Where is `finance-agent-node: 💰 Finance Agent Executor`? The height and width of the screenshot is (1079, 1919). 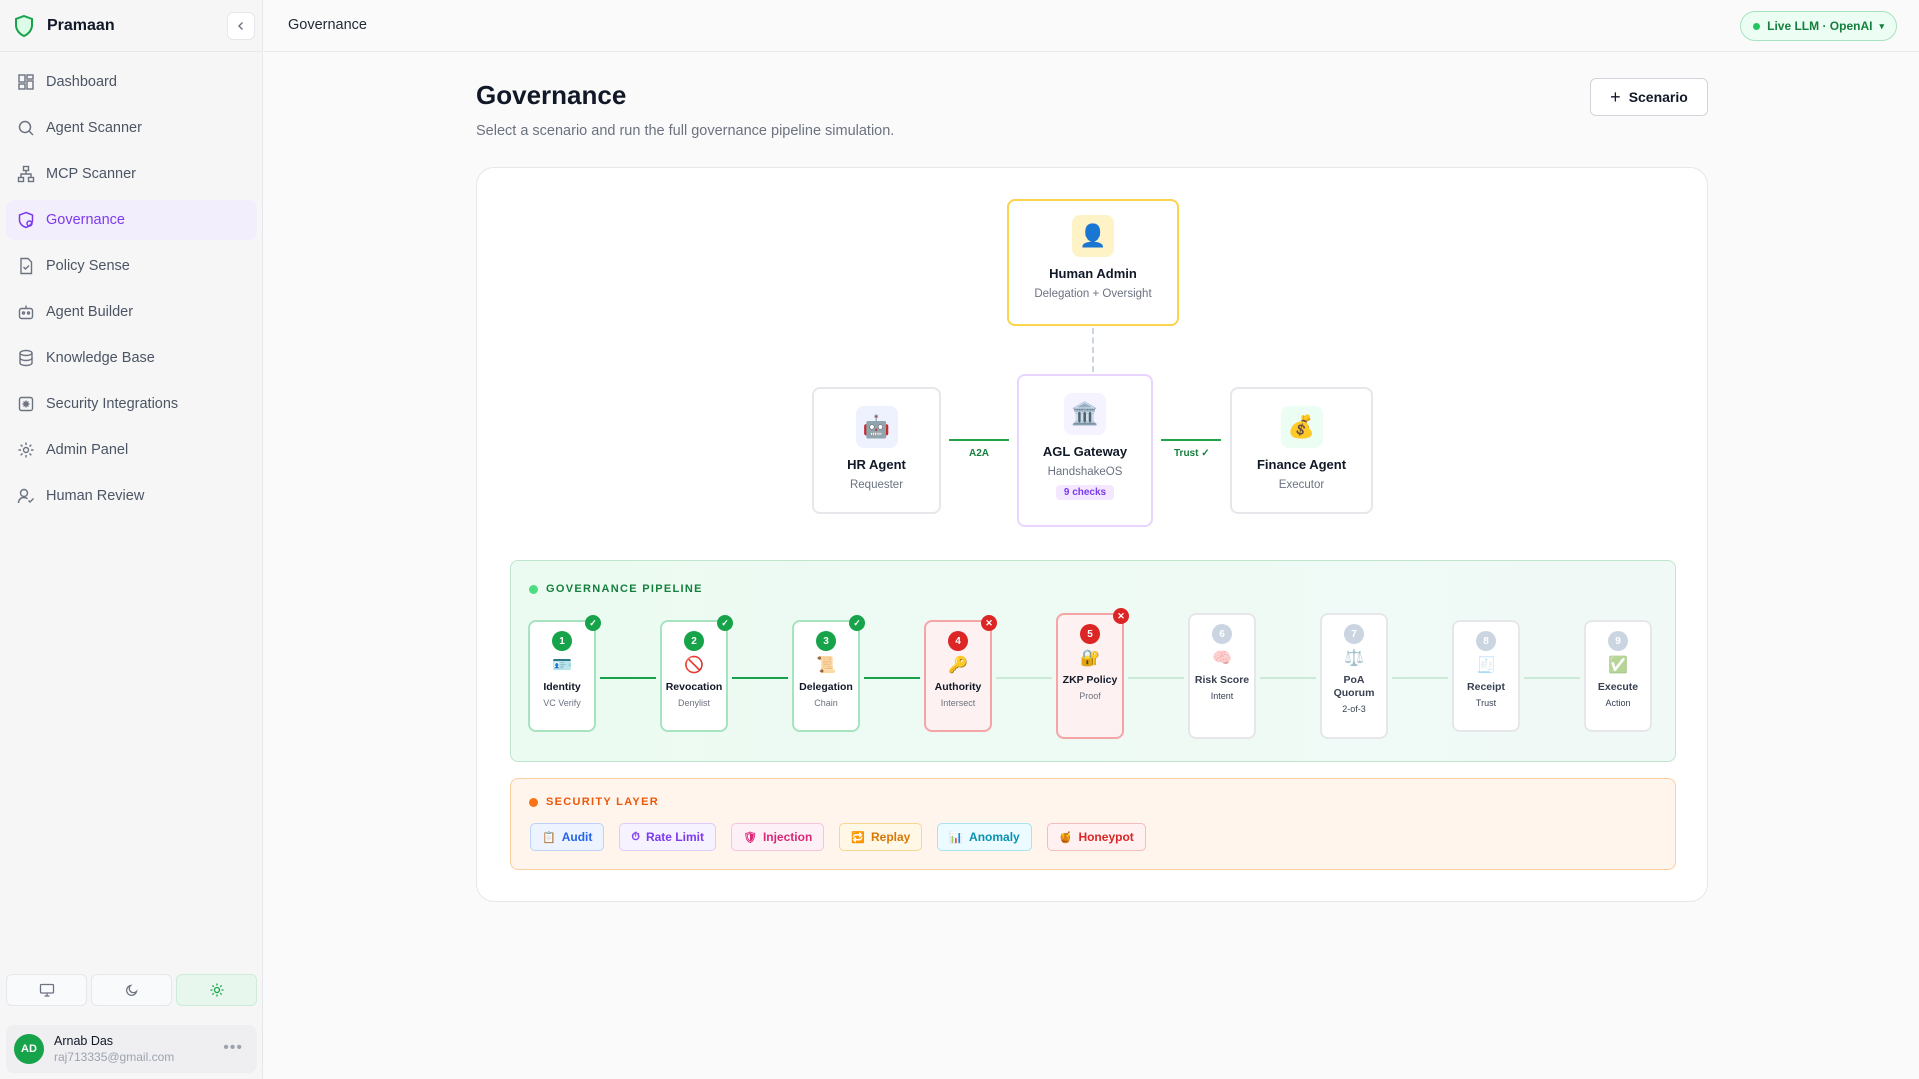
finance-agent-node: 💰 Finance Agent Executor is located at coordinates (1301, 450).